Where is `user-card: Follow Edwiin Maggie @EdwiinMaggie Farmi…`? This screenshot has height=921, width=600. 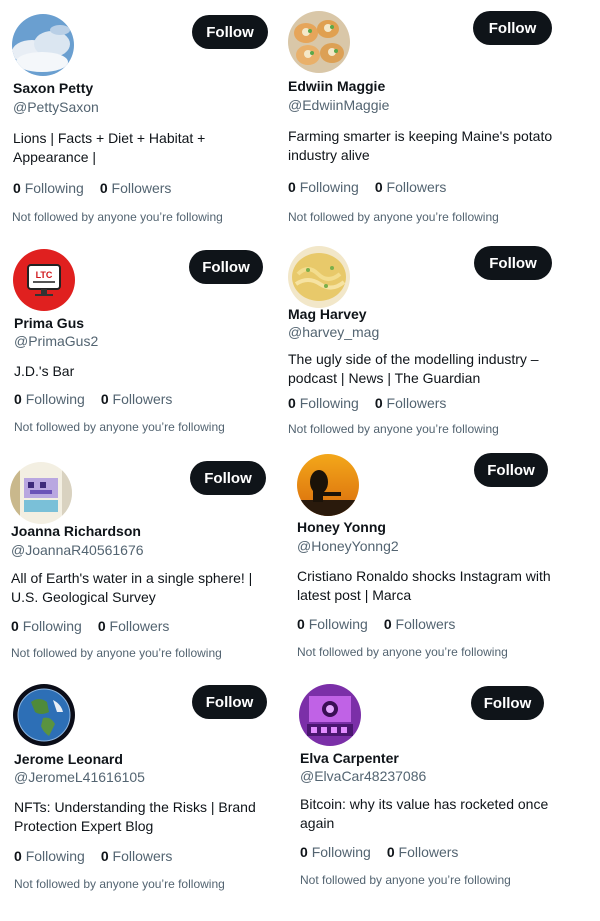
user-card: Follow Edwiin Maggie @EdwiinMaggie Farmi… is located at coordinates (420, 112).